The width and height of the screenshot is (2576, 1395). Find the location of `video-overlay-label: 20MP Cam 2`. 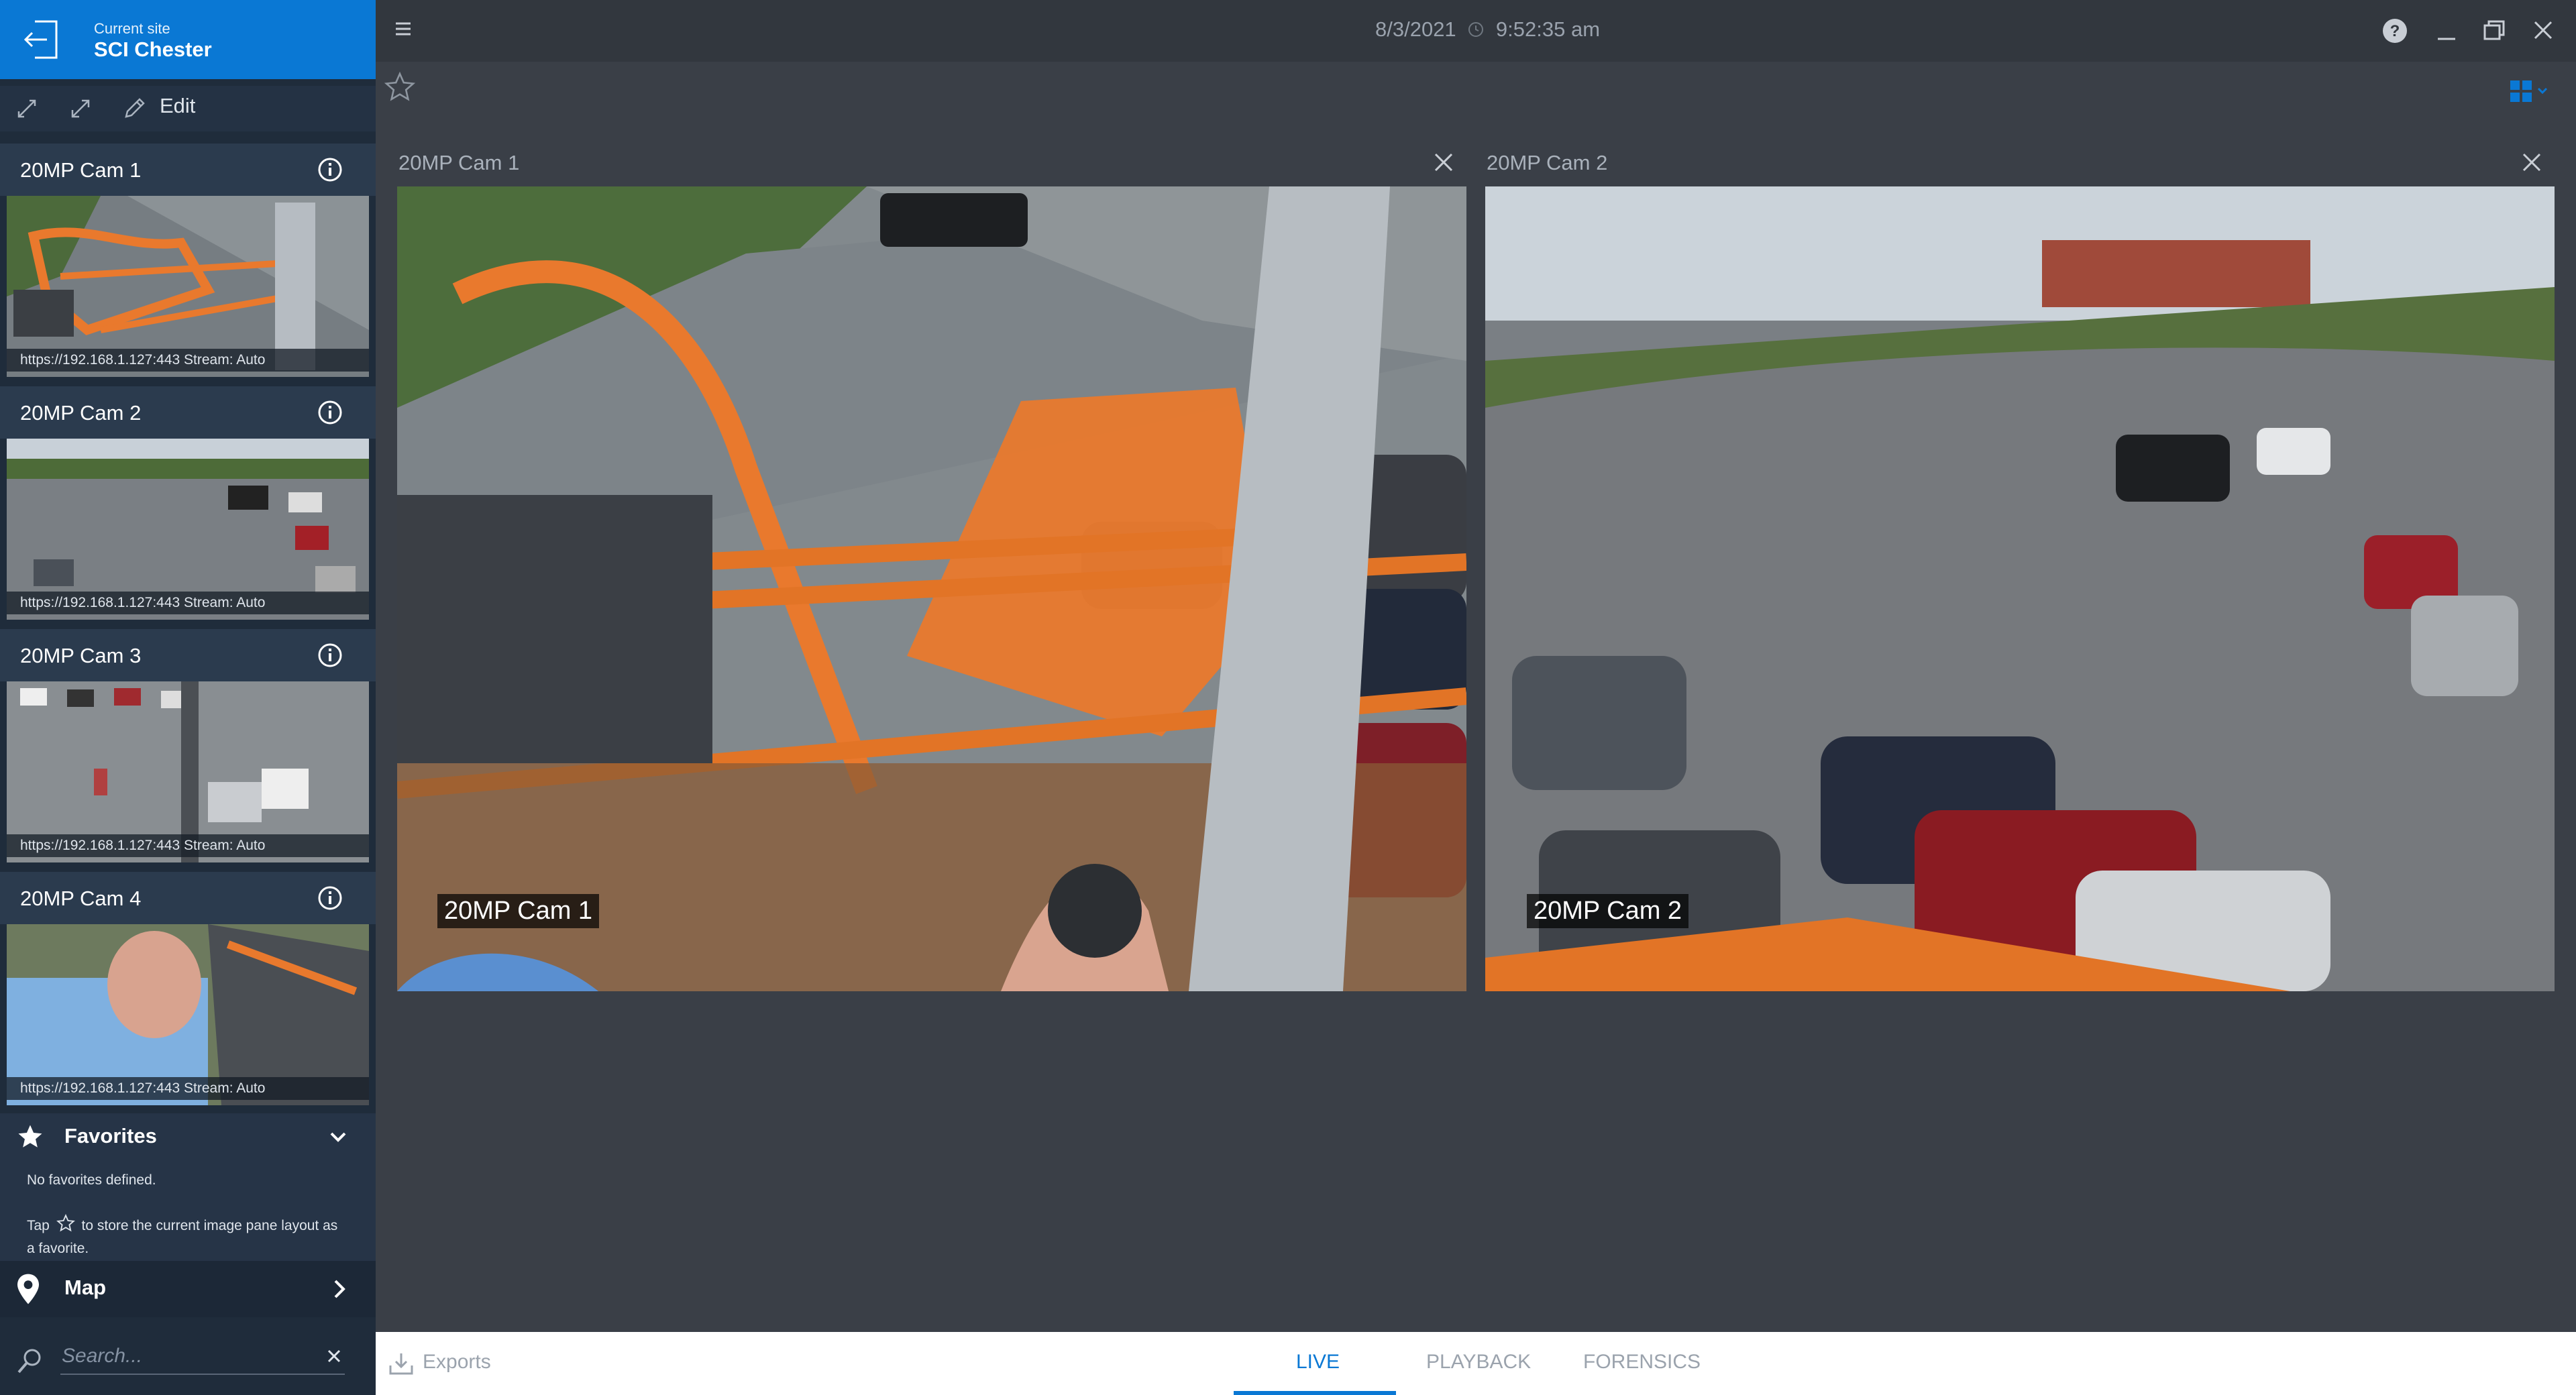

video-overlay-label: 20MP Cam 2 is located at coordinates (1608, 911).